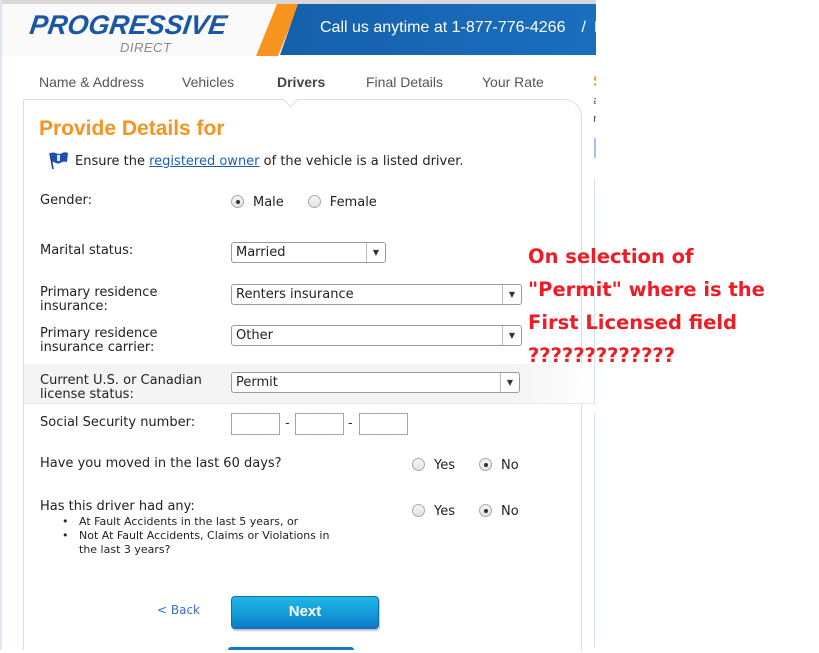 Image resolution: width=819 pixels, height=653 pixels. What do you see at coordinates (222, 18) in the screenshot?
I see `registered-mark: ®` at bounding box center [222, 18].